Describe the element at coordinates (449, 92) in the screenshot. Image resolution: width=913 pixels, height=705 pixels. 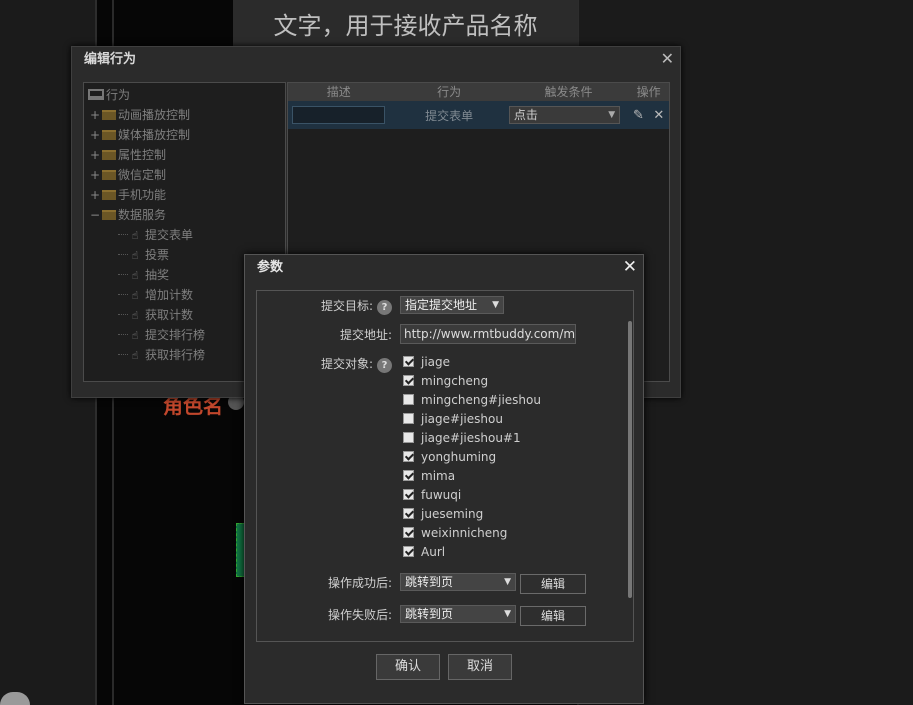
I see `column-header: 行为` at that location.